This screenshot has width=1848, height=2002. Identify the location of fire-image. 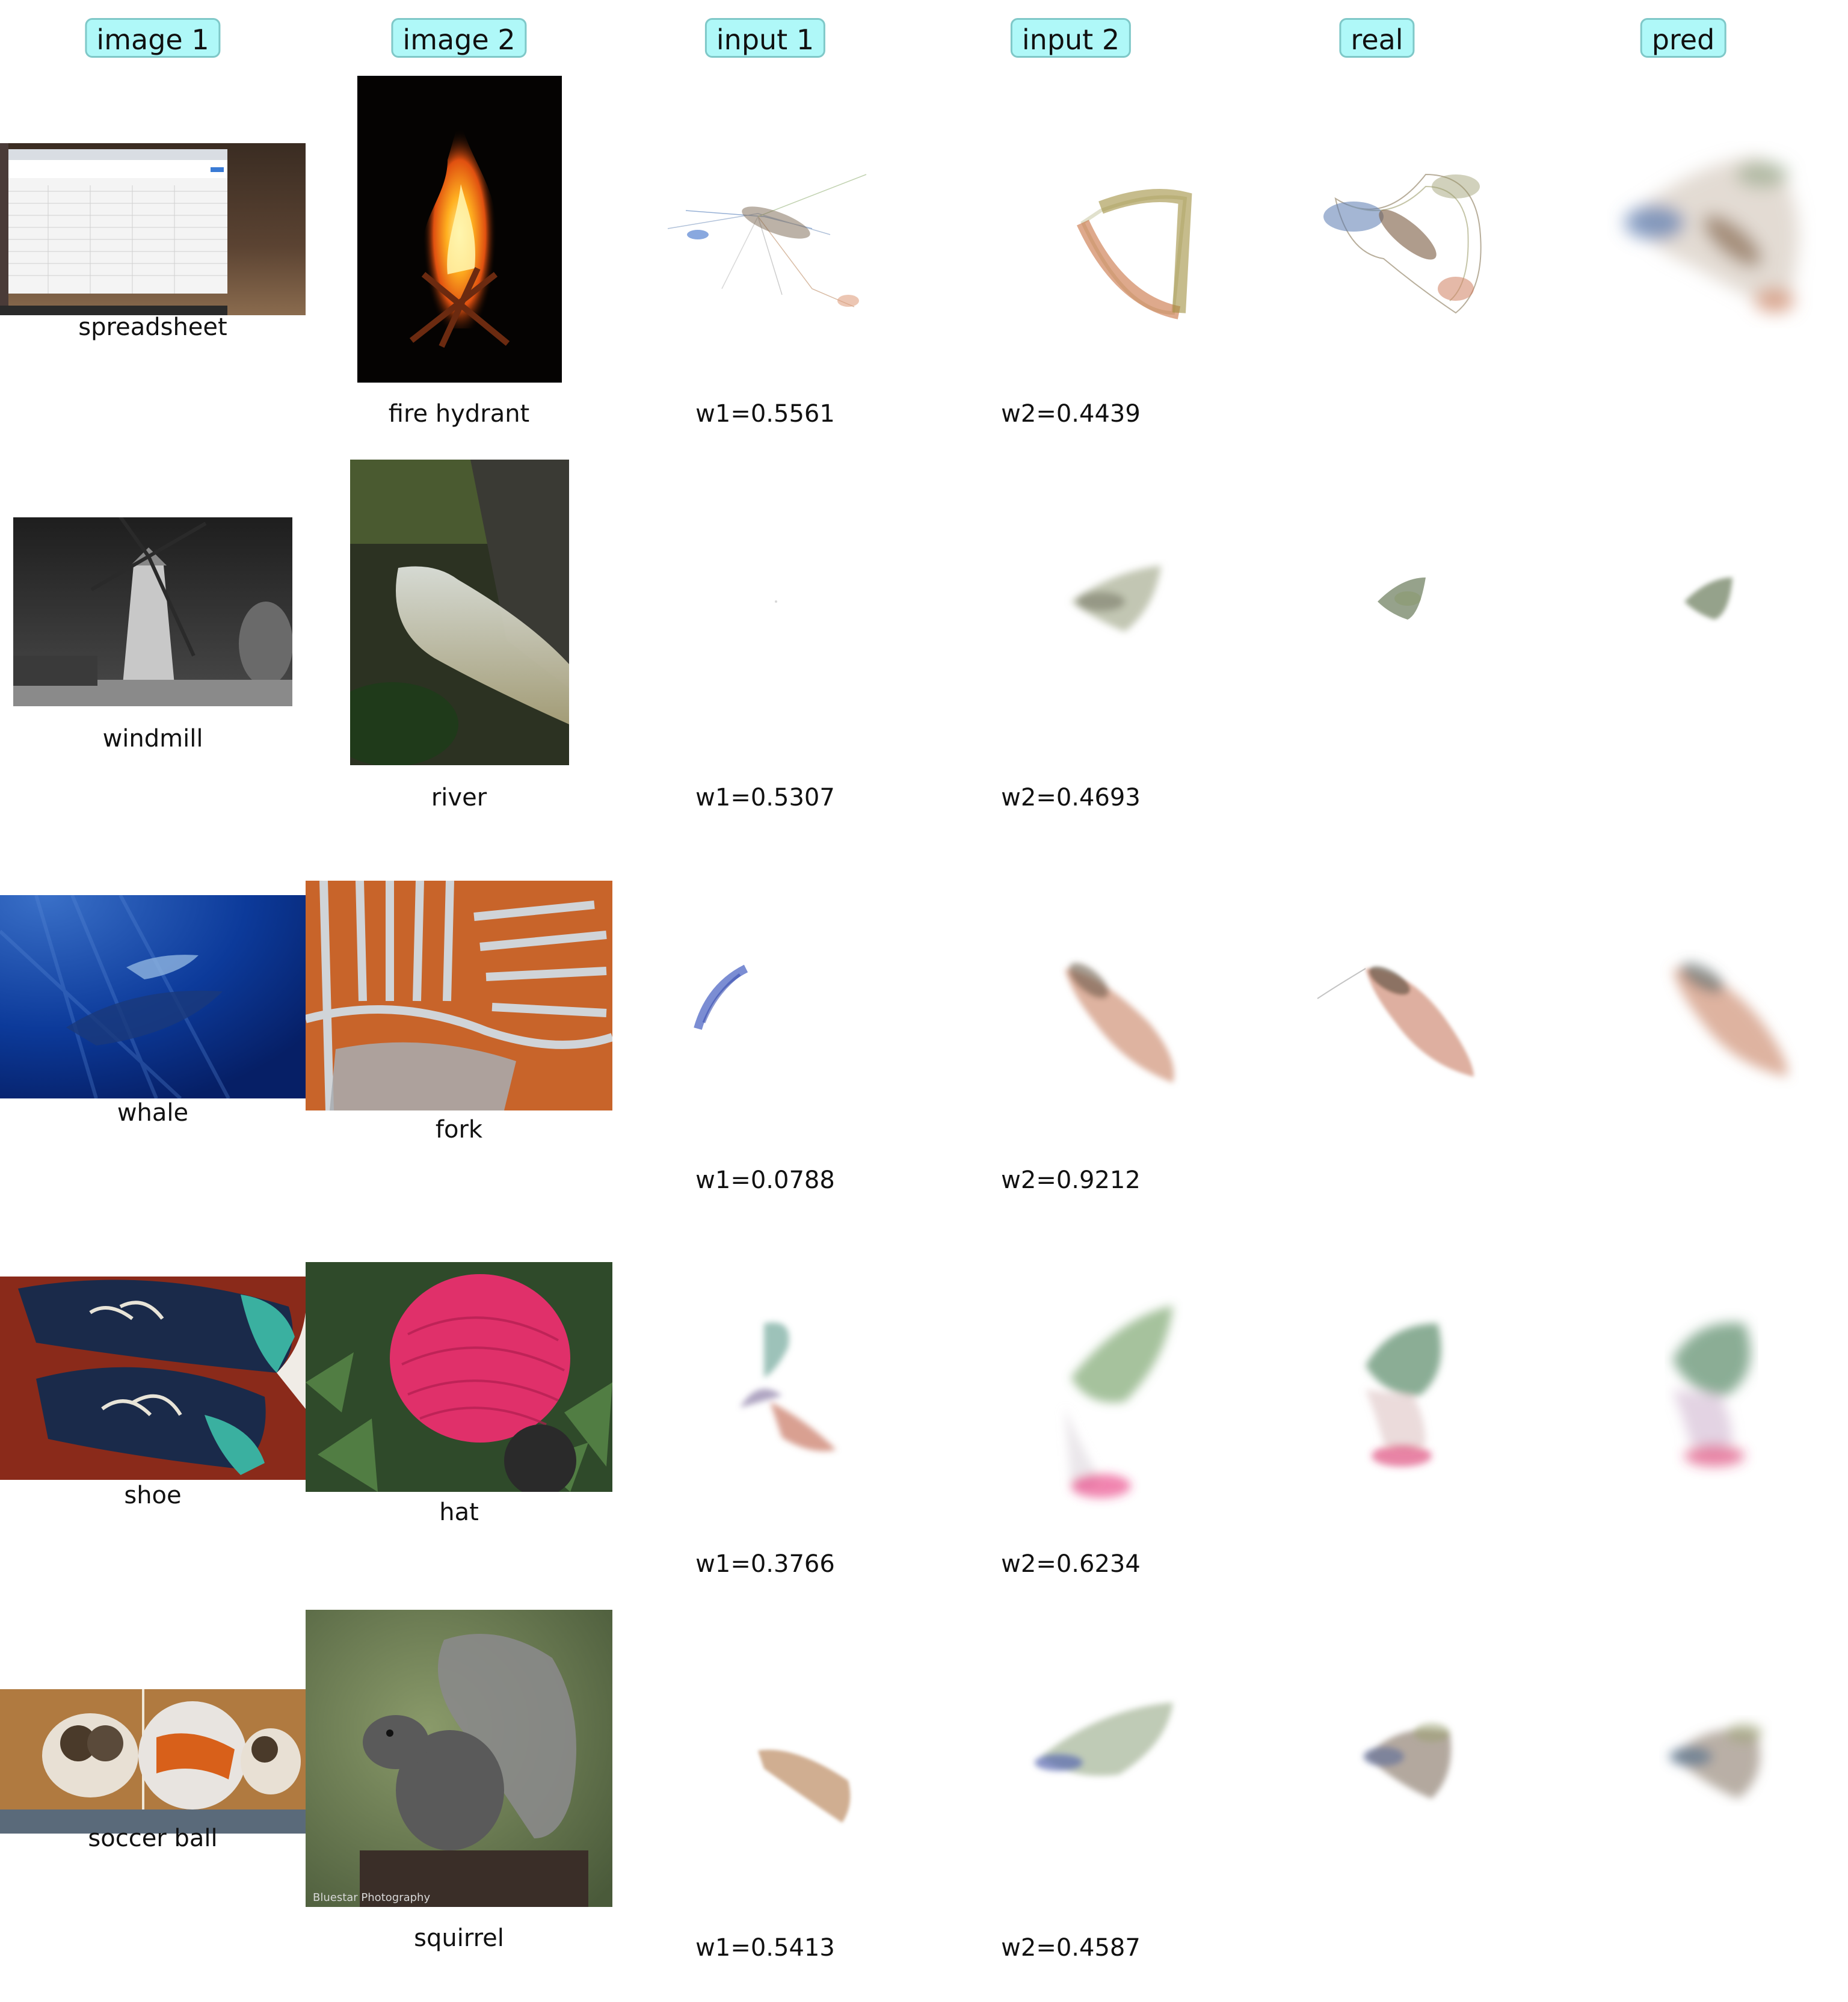
(460, 230).